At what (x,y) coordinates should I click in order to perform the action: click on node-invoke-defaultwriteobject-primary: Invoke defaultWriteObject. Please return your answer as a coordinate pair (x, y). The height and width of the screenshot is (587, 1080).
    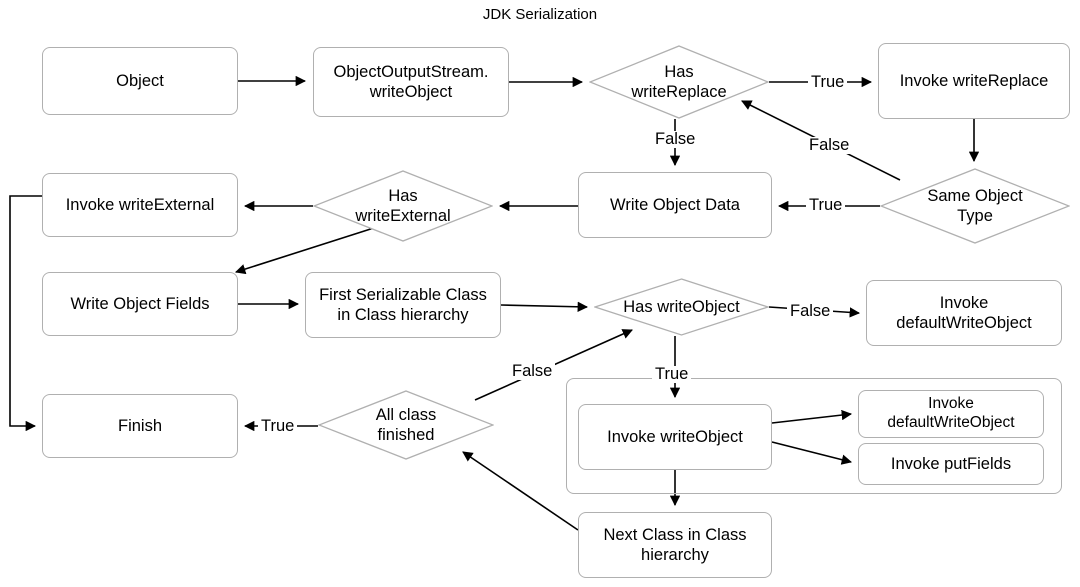
    Looking at the image, I should click on (964, 313).